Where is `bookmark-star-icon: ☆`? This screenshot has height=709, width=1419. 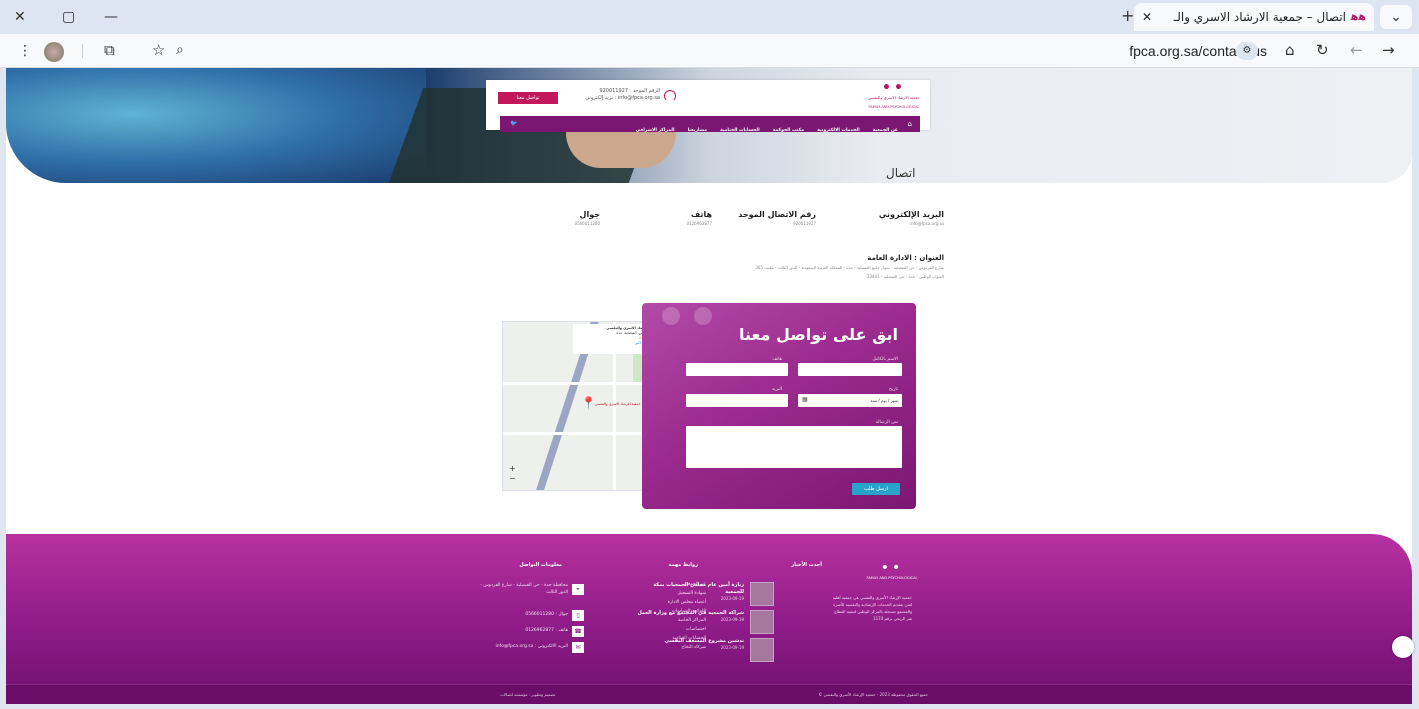 bookmark-star-icon: ☆ is located at coordinates (158, 50).